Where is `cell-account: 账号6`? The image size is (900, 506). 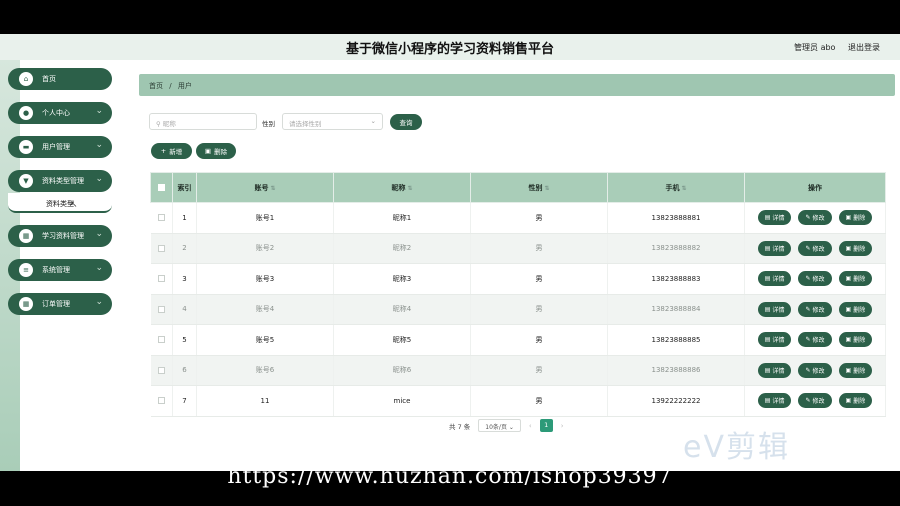
cell-account: 账号6 is located at coordinates (265, 370).